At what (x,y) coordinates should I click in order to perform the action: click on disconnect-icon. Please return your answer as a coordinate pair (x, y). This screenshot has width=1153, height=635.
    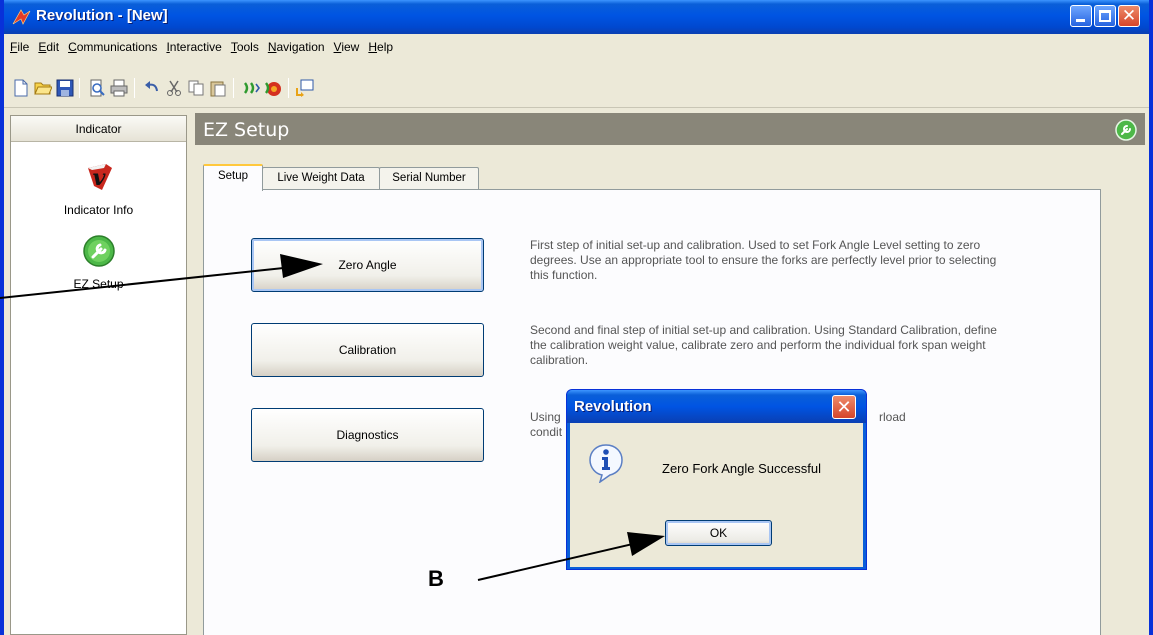
    Looking at the image, I should click on (273, 88).